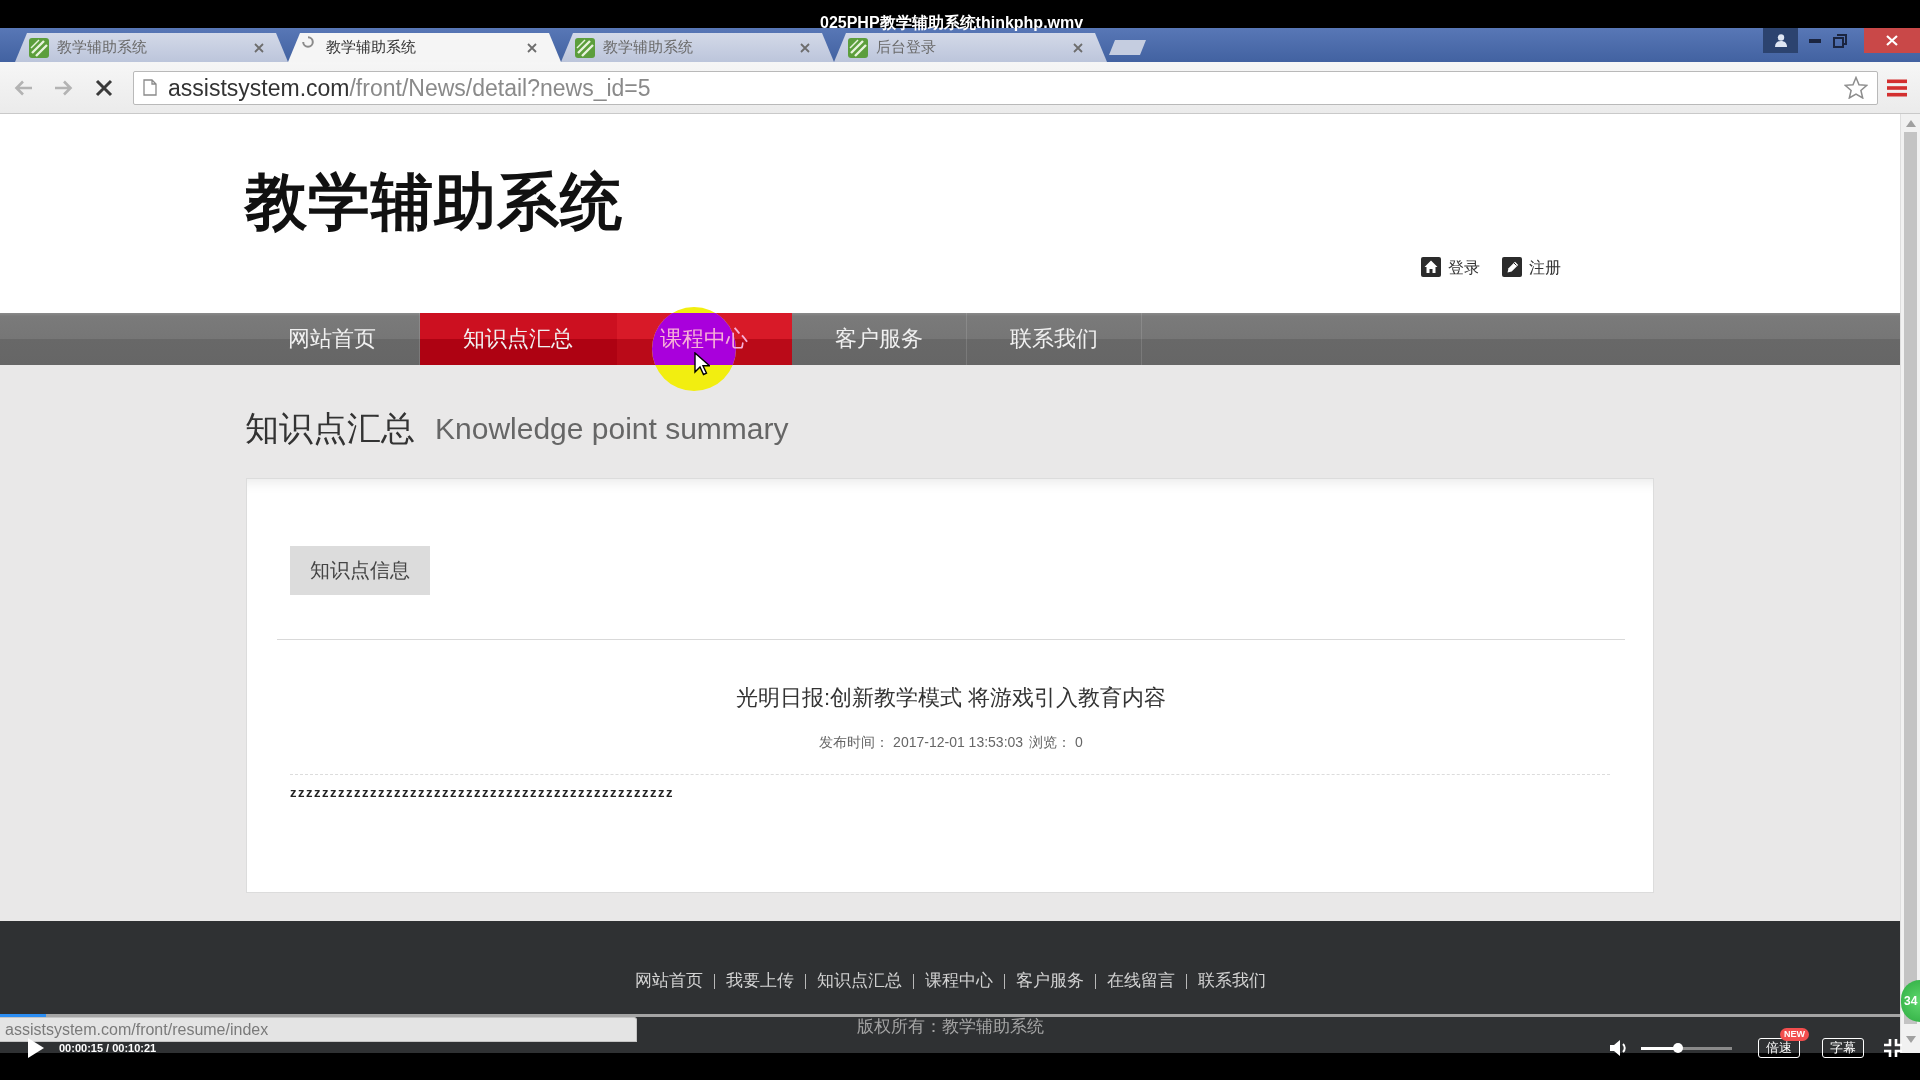 The width and height of the screenshot is (1920, 1080). What do you see at coordinates (1840, 40) in the screenshot?
I see `restore-icon` at bounding box center [1840, 40].